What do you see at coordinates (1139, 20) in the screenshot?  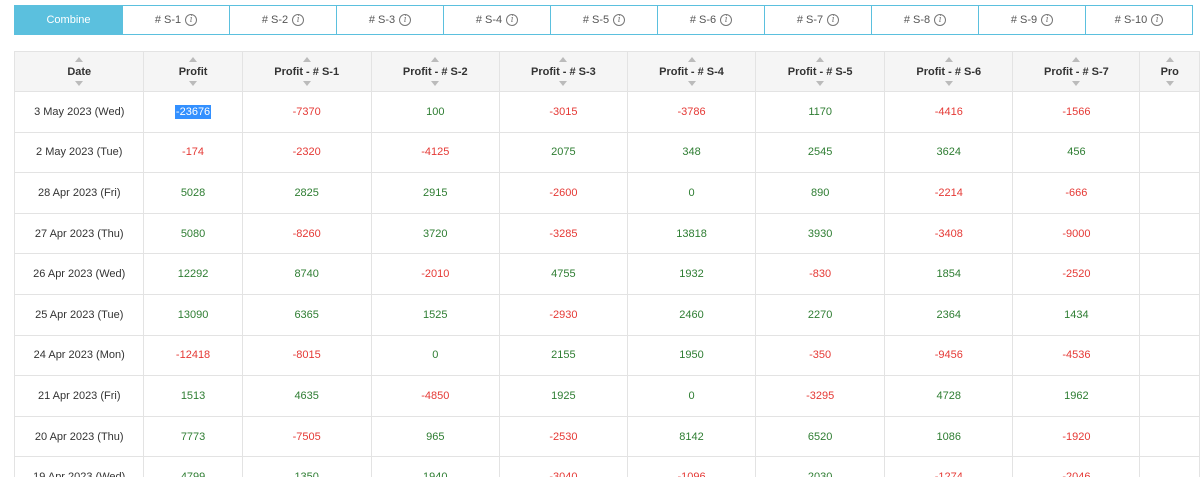 I see `tab-s-10: # S-10 i` at bounding box center [1139, 20].